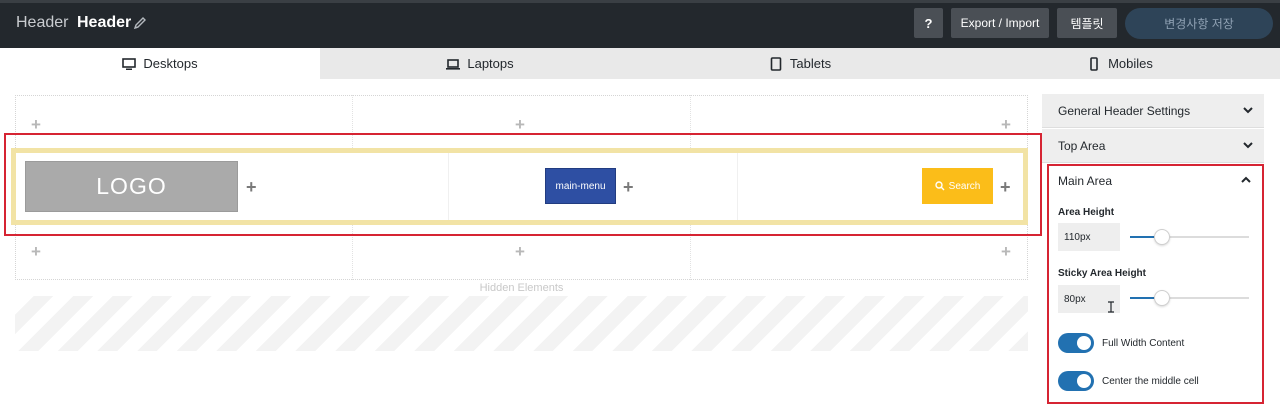 Image resolution: width=1280 pixels, height=413 pixels. Describe the element at coordinates (1087, 23) in the screenshot. I see `templates-button: 템플릿` at that location.